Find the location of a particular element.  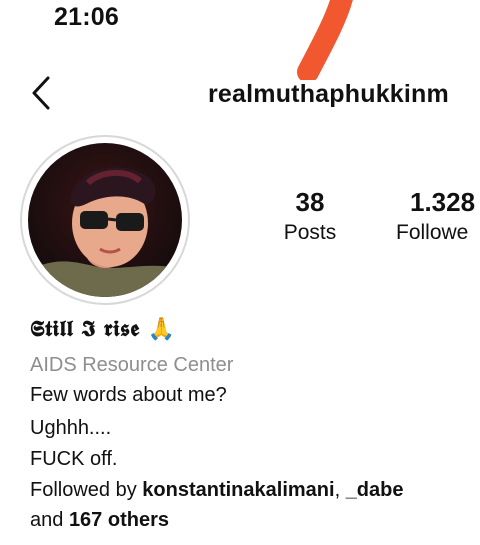

bio-line: Few words about me? is located at coordinates (128, 395).